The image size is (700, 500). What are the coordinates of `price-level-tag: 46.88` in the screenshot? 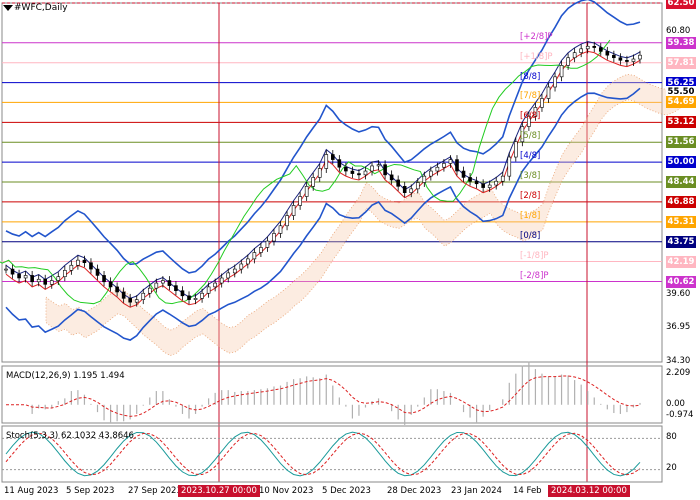 It's located at (681, 201).